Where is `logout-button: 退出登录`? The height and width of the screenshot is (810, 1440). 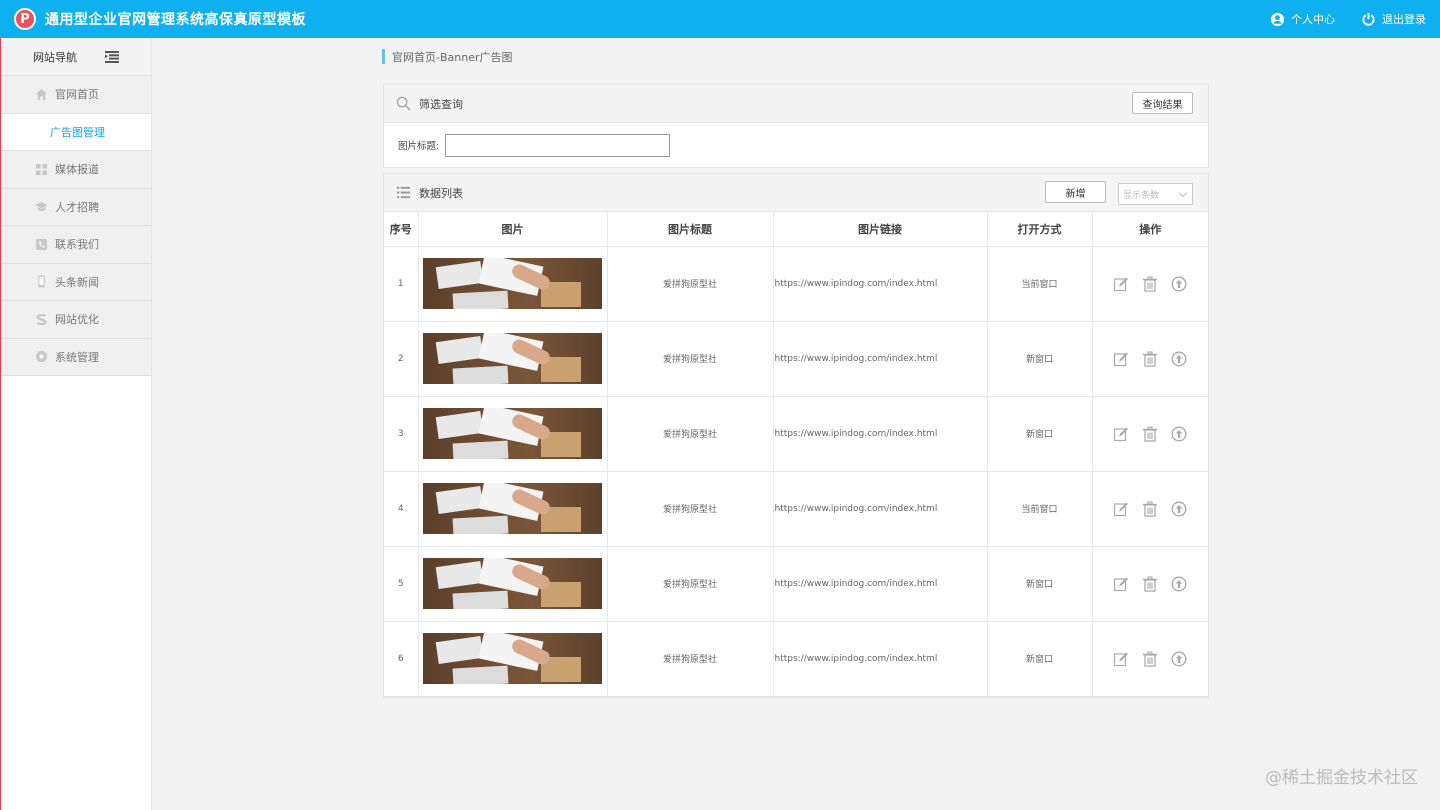 logout-button: 退出登录 is located at coordinates (1393, 19).